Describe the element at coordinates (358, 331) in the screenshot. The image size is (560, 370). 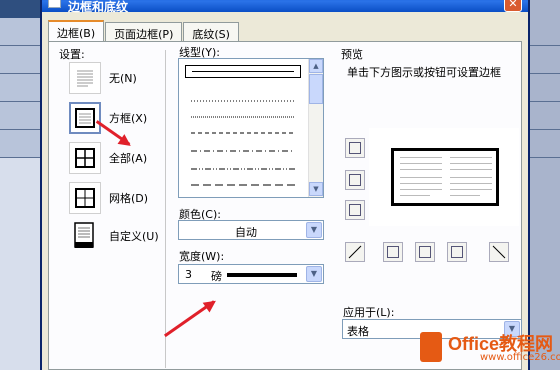
I see `apply-to-value: 表格` at that location.